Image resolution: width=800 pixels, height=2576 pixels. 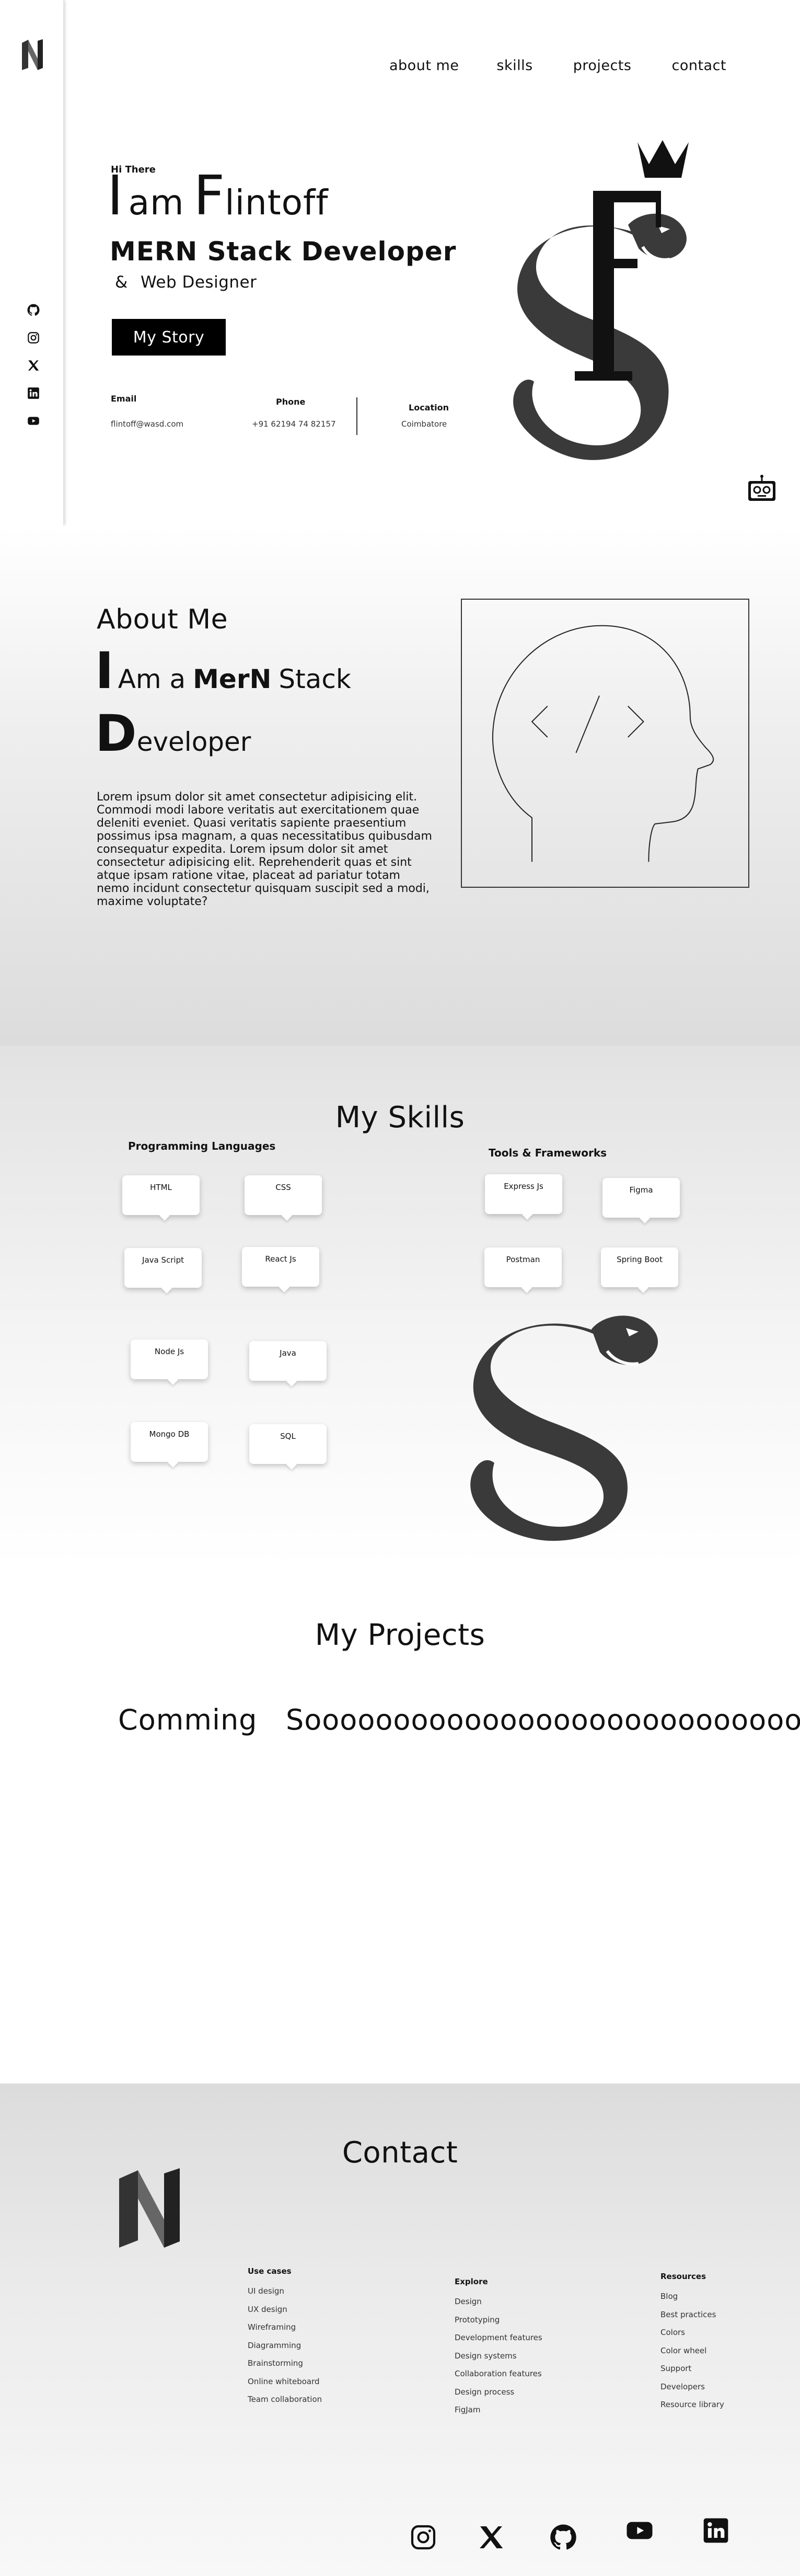 I want to click on footer-link: Online whiteboard, so click(x=285, y=2386).